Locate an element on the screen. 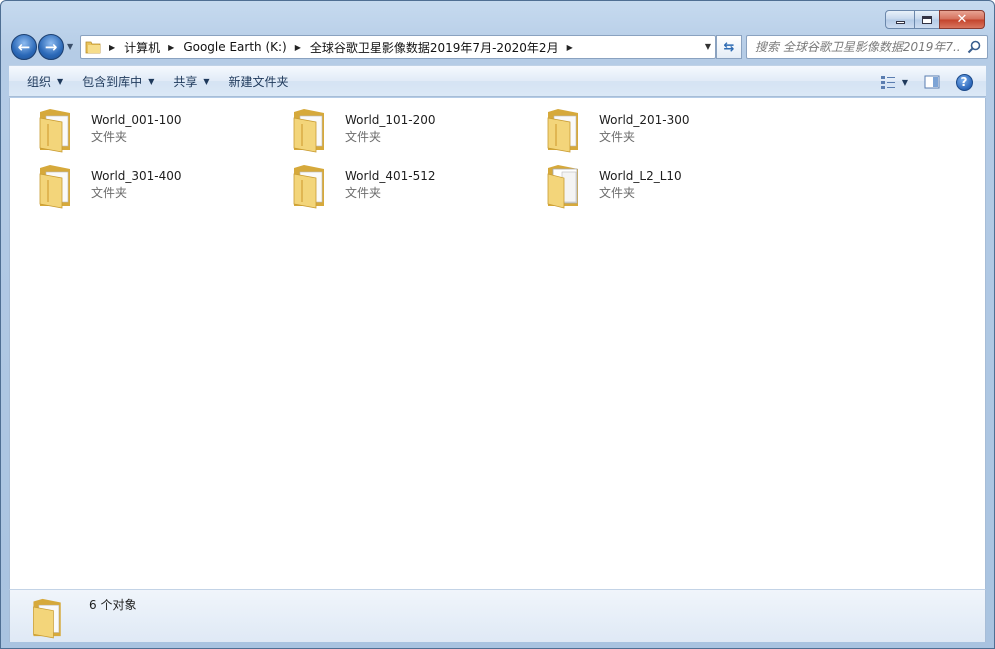 The height and width of the screenshot is (649, 995). folder-item-text: World_101-200 文件夹 is located at coordinates (390, 129).